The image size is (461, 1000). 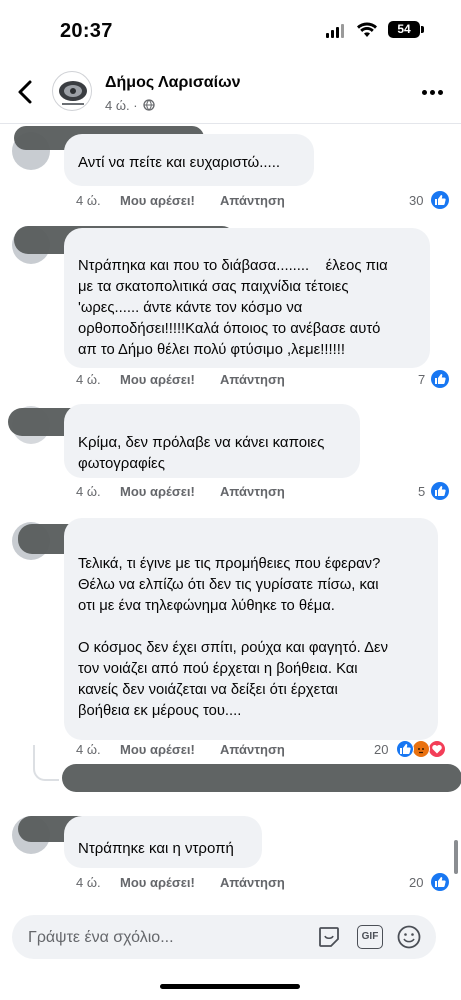 I want to click on status-time: 20:37, so click(x=86, y=31).